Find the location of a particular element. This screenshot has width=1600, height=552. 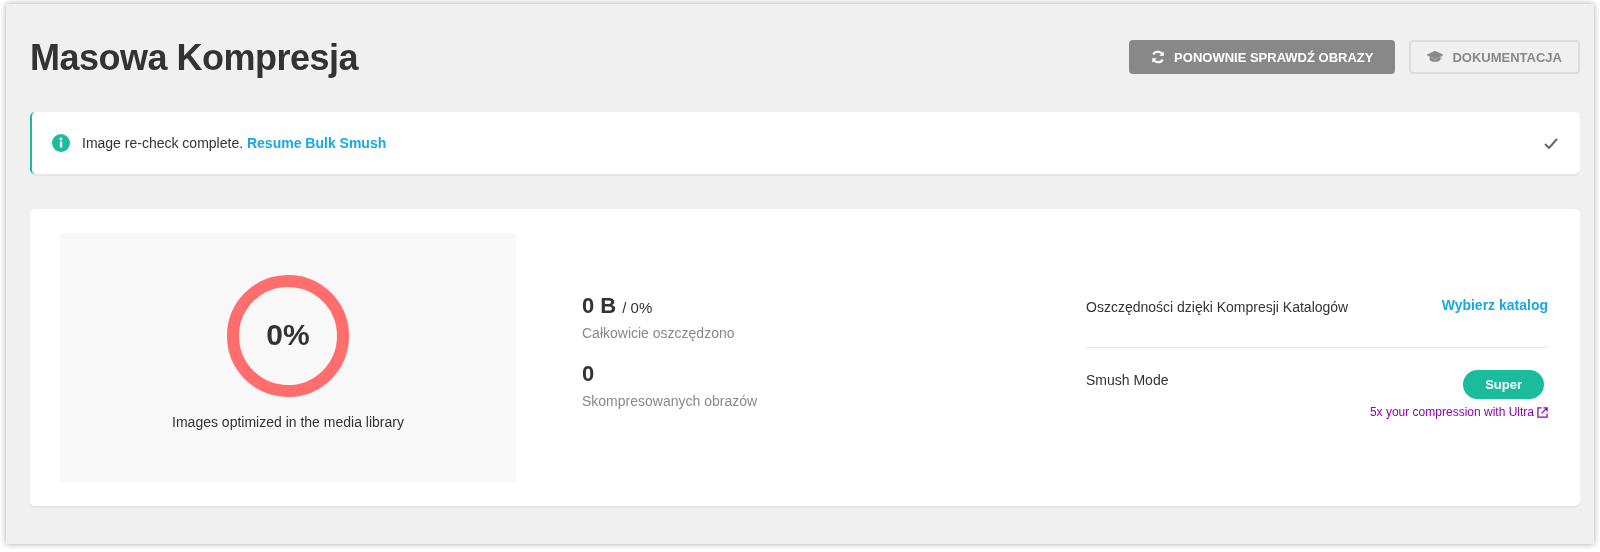

documentation-button: DOKUMENTACJA is located at coordinates (1494, 57).